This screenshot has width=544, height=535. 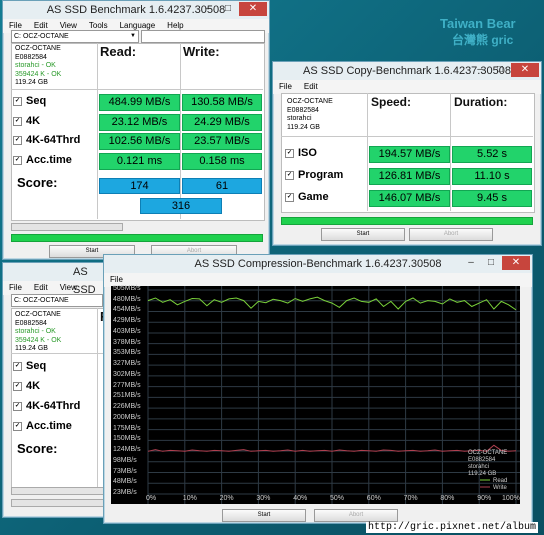 I want to click on acctime-read-value: 0.121 ms, so click(x=139, y=161).